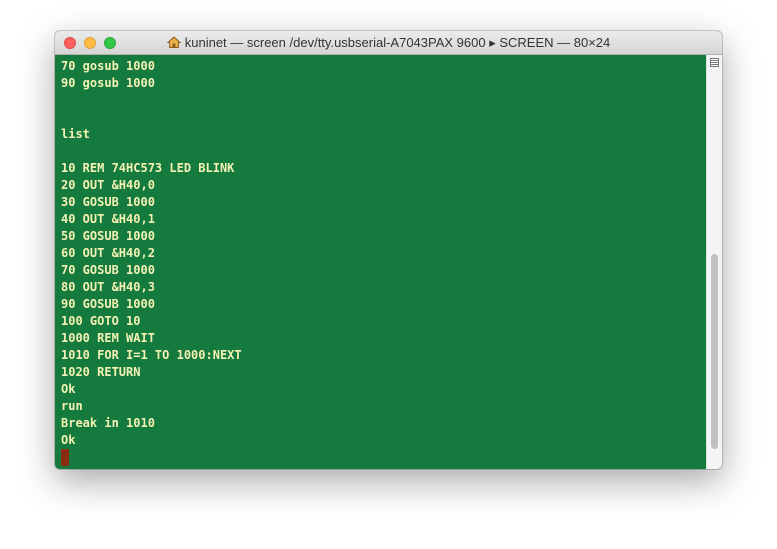 This screenshot has height=549, width=777. I want to click on terminal-line: 1010 FOR I=1 TO 1000:NEXT, so click(151, 355).